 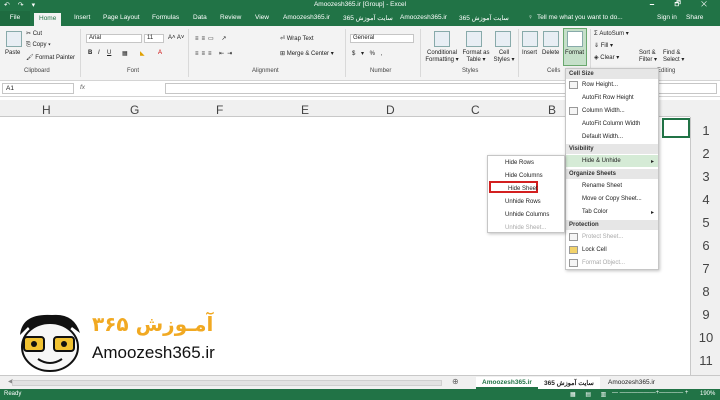 What do you see at coordinates (705, 291) in the screenshot?
I see `row-header-8: 8` at bounding box center [705, 291].